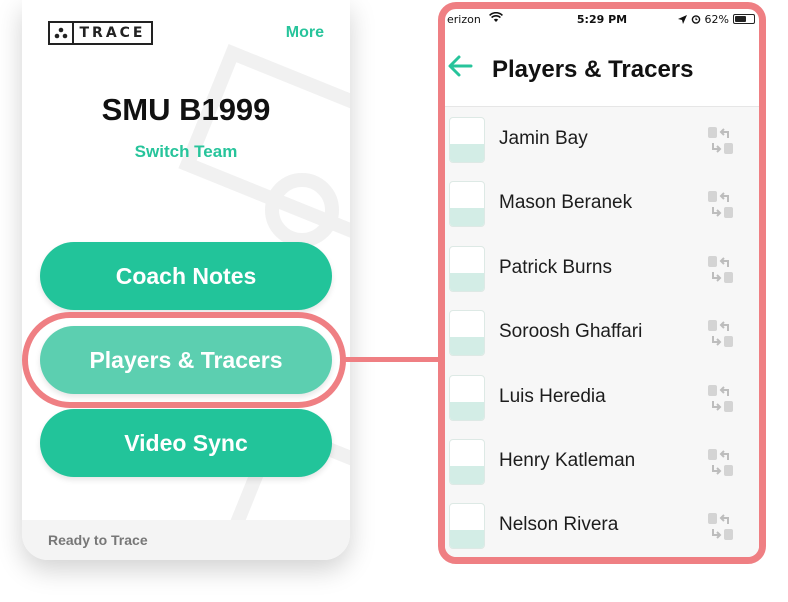  Describe the element at coordinates (186, 152) in the screenshot. I see `switch-team-link: Switch Team` at that location.